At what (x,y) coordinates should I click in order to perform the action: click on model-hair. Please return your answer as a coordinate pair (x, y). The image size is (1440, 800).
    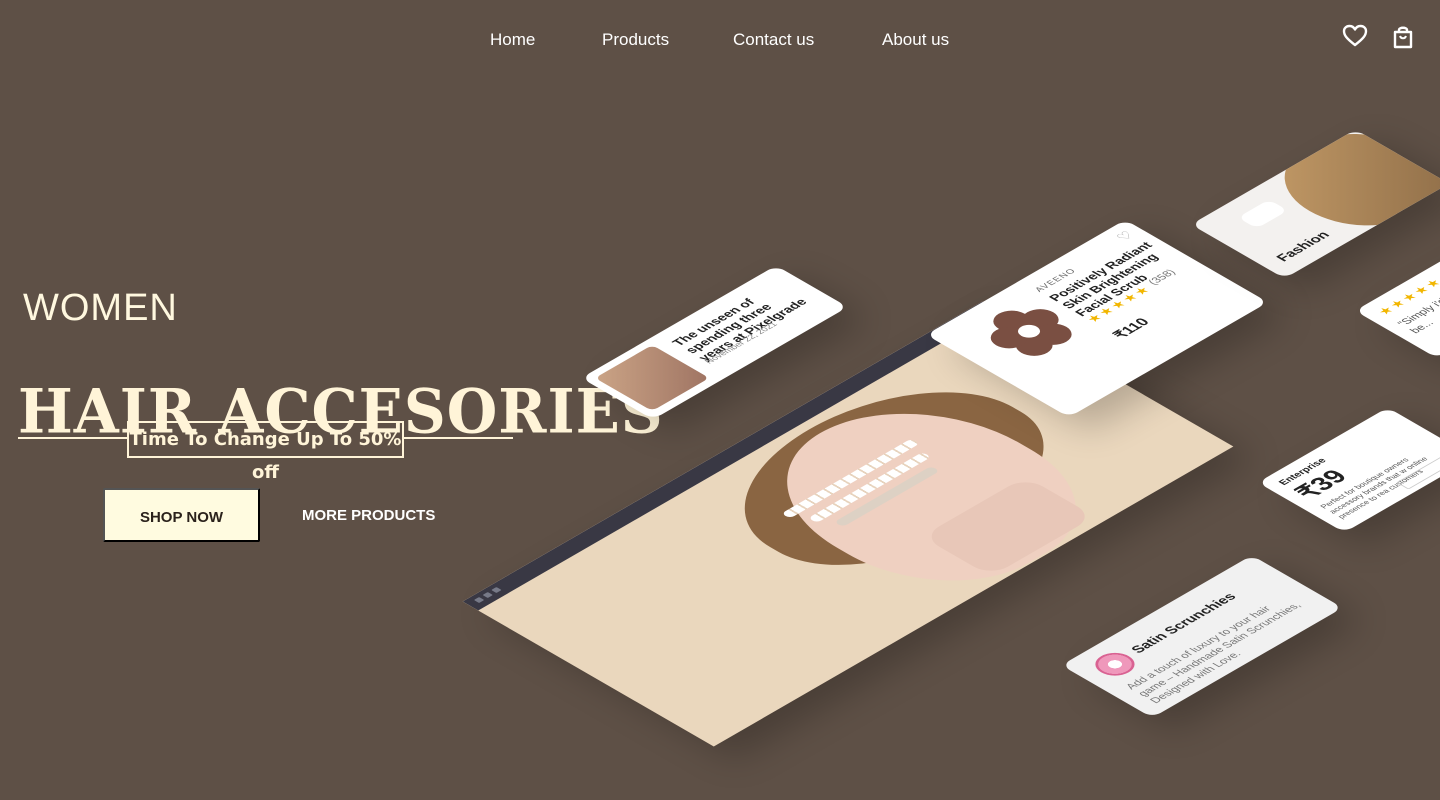
    Looking at the image, I should click on (891, 477).